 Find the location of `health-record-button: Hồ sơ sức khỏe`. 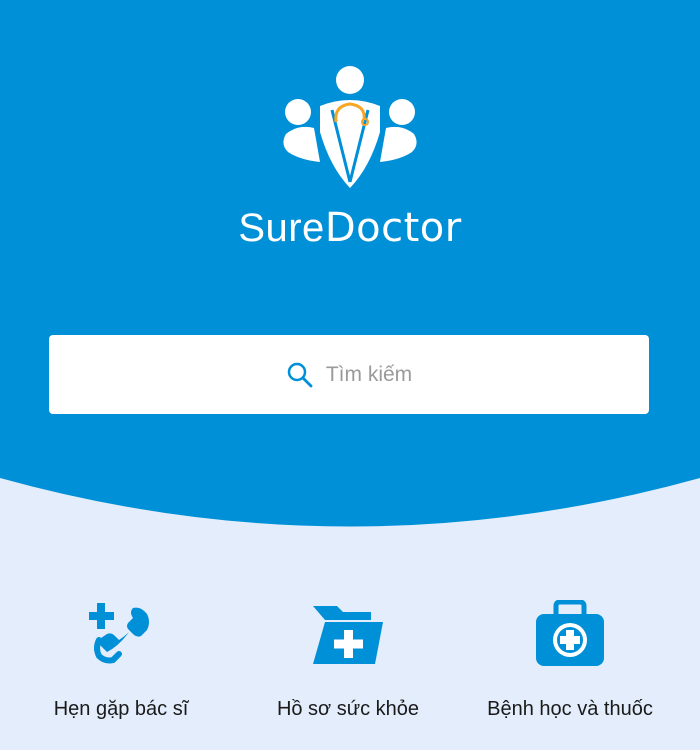

health-record-button: Hồ sơ sức khỏe is located at coordinates (348, 660).